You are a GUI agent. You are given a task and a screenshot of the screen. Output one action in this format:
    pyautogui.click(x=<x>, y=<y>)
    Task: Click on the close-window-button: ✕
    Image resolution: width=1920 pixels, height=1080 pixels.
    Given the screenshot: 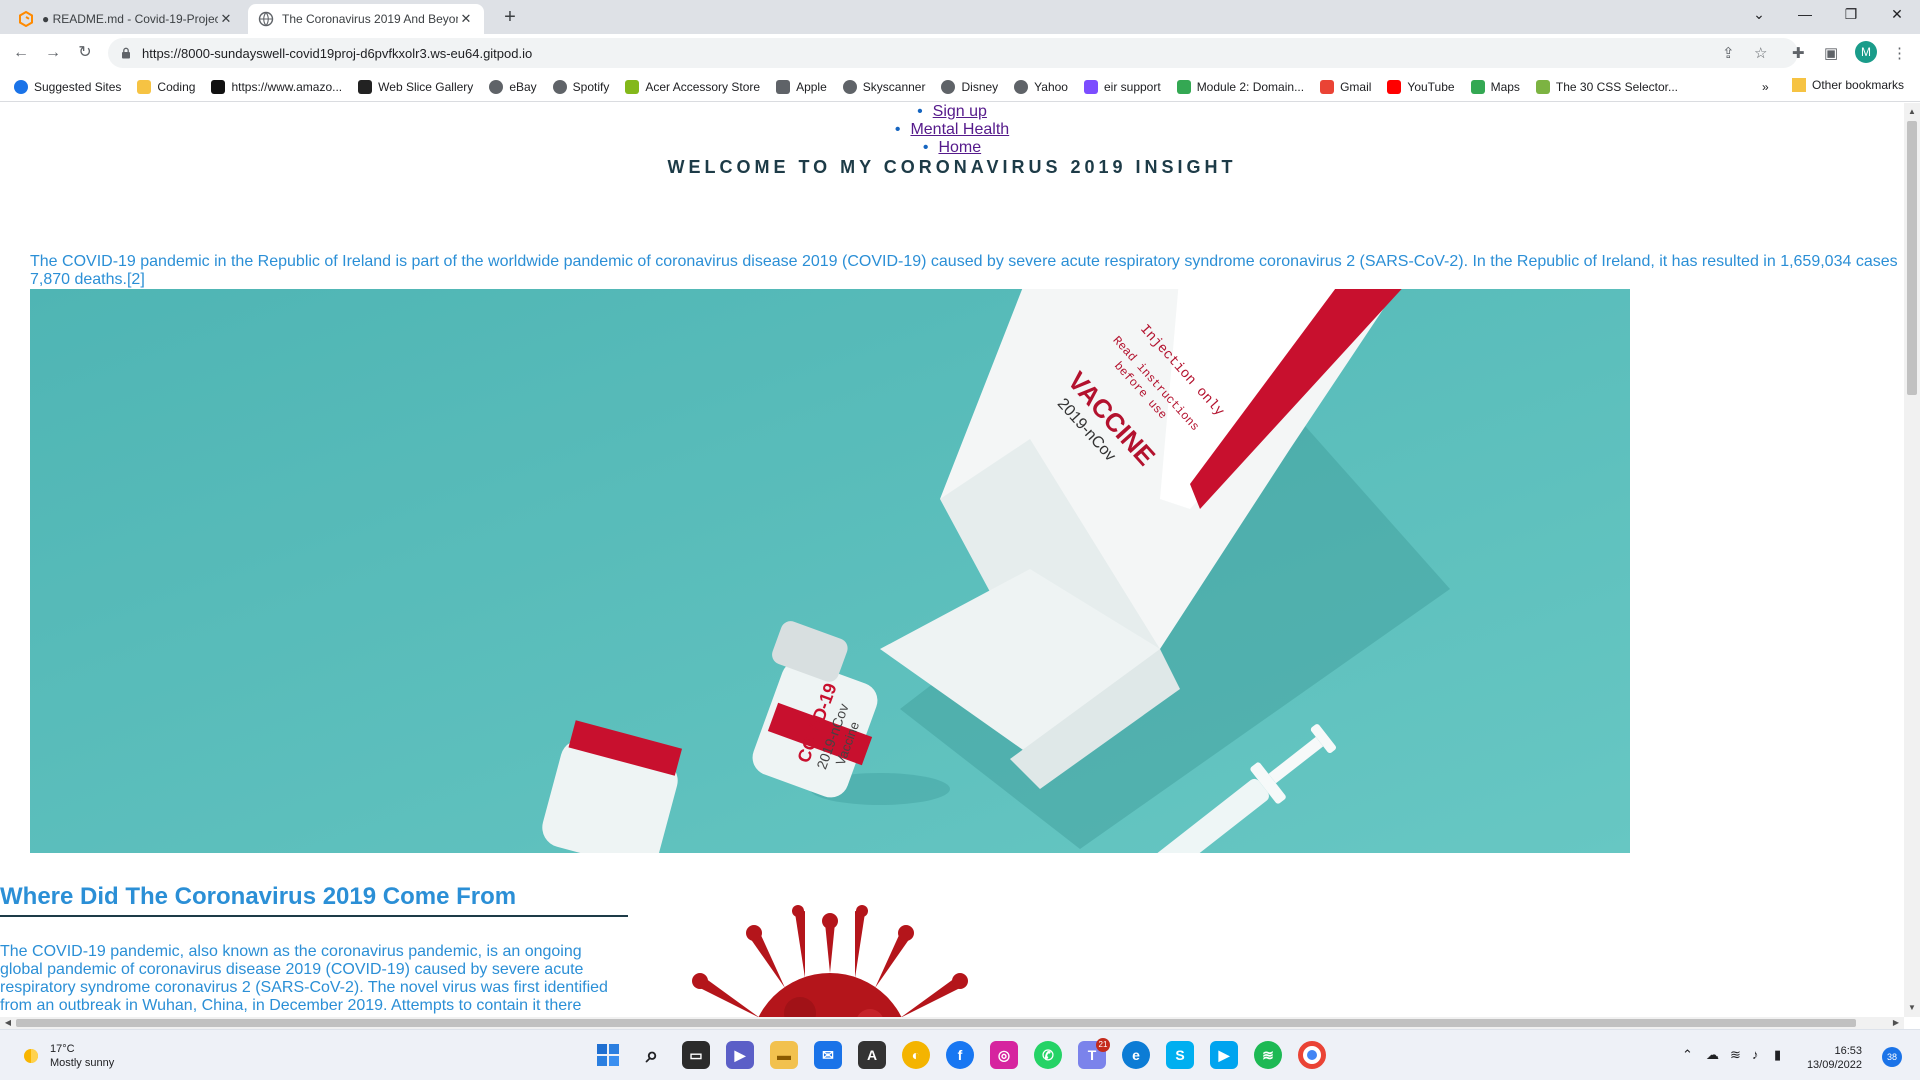 What is the action you would take?
    pyautogui.click(x=1897, y=15)
    